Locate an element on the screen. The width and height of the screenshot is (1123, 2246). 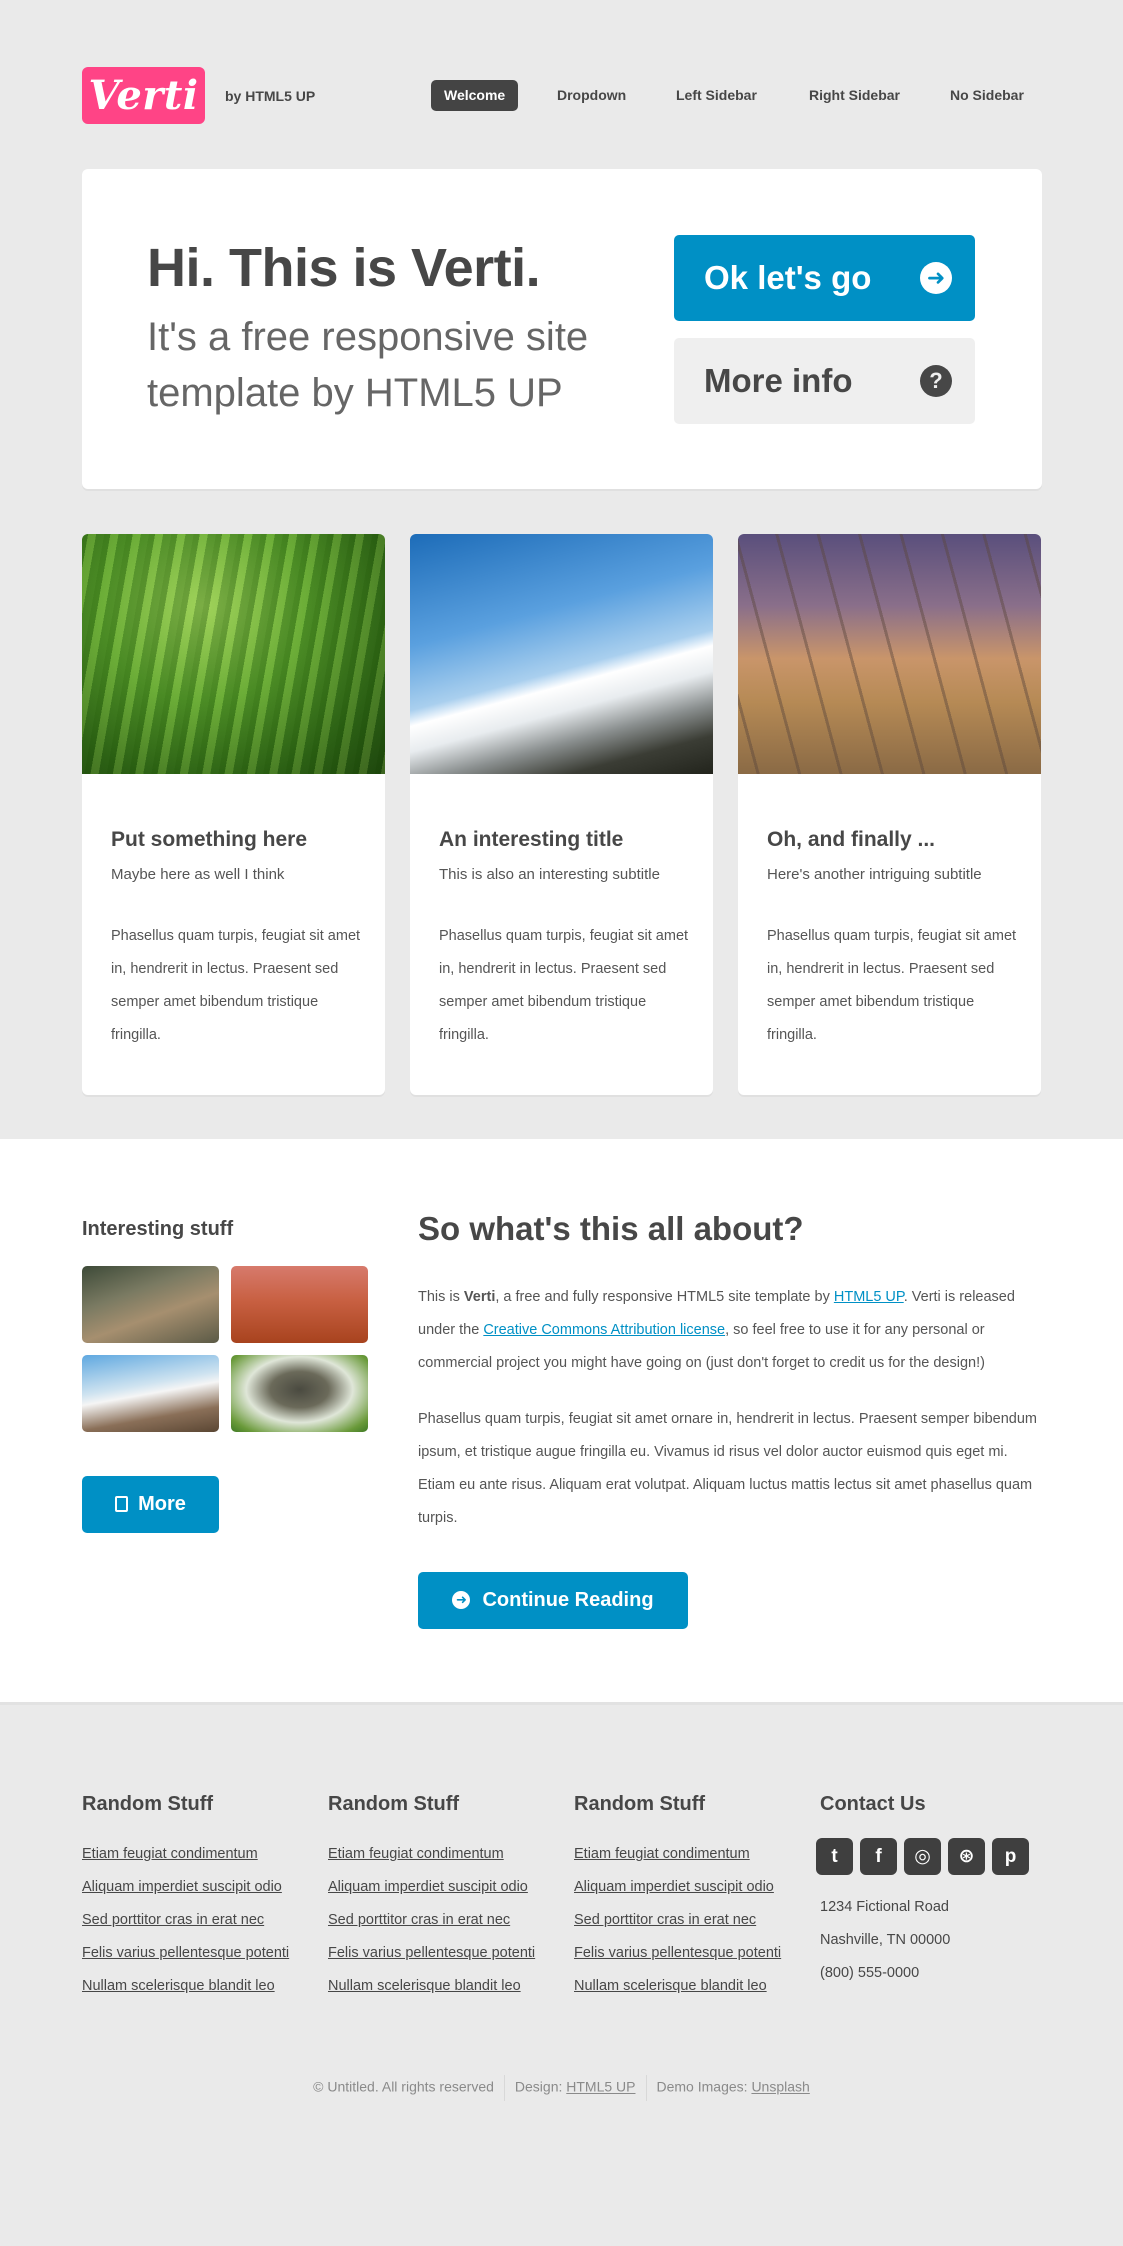
copyright-text: © Untitled. All rights reserved is located at coordinates (403, 2086).